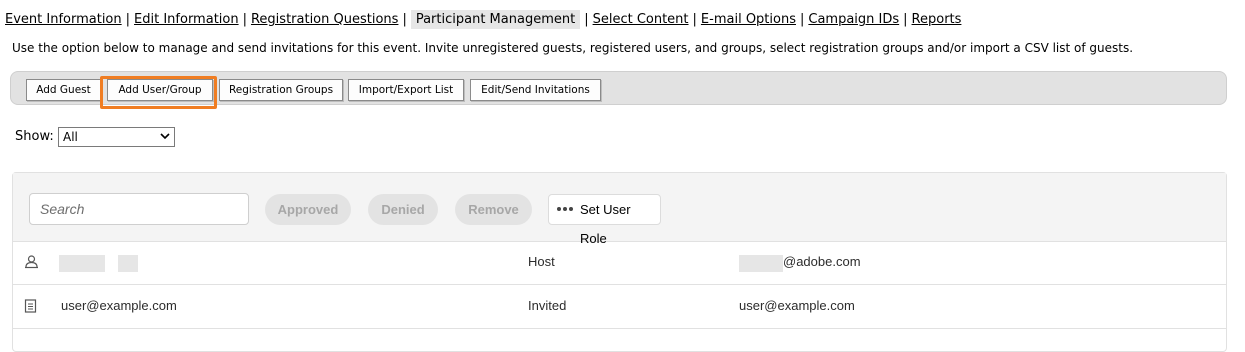 Image resolution: width=1245 pixels, height=352 pixels. I want to click on add-user-group-button: Add User/Group, so click(160, 90).